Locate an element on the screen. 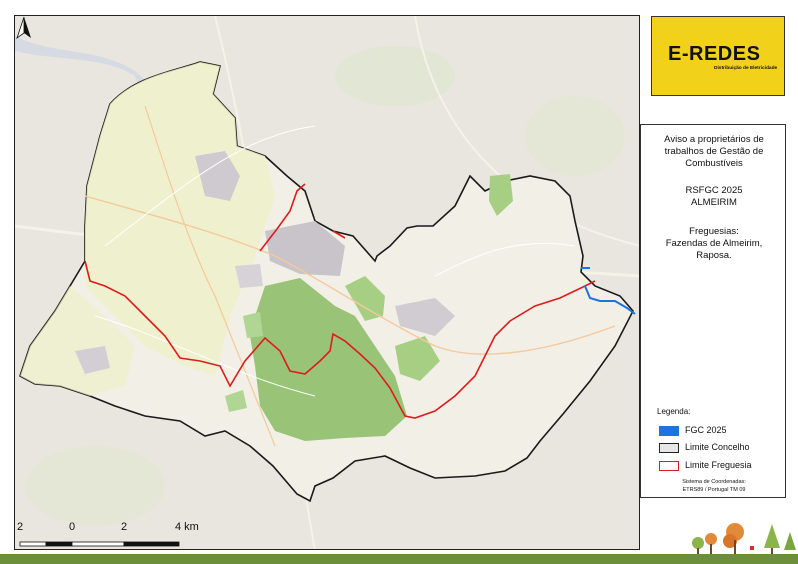 This screenshot has width=798, height=564. legend-swatch-fgc is located at coordinates (669, 431).